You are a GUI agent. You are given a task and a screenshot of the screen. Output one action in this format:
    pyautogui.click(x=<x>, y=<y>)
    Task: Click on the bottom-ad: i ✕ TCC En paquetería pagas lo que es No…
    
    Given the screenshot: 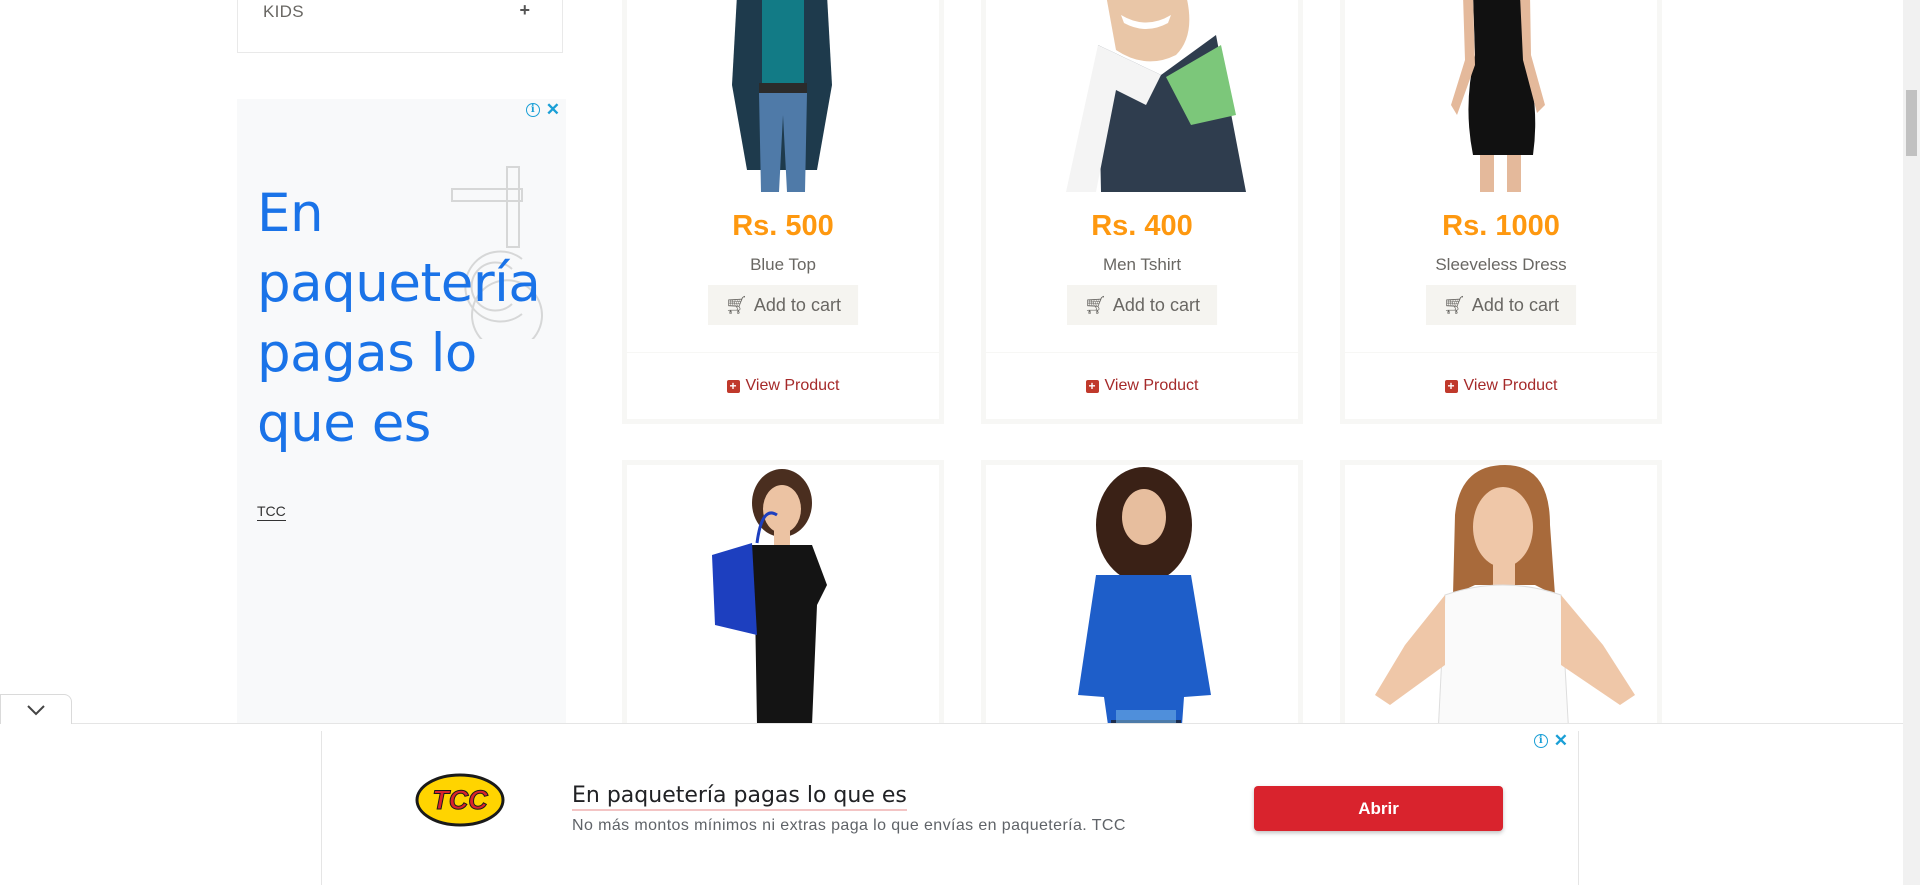 What is the action you would take?
    pyautogui.click(x=950, y=808)
    